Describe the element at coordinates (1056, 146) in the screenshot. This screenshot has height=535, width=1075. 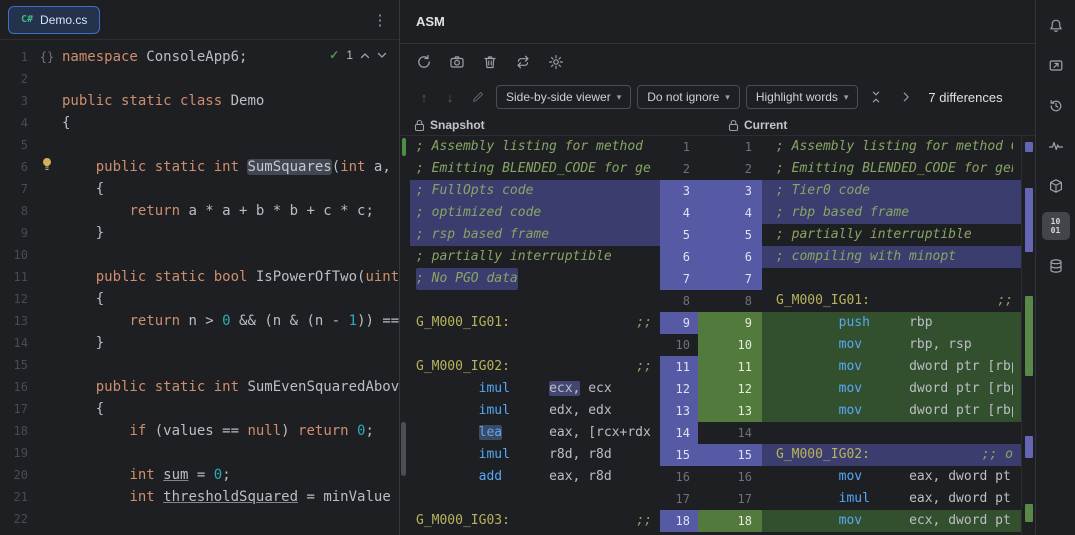
I see `profiler-pulse-icon` at that location.